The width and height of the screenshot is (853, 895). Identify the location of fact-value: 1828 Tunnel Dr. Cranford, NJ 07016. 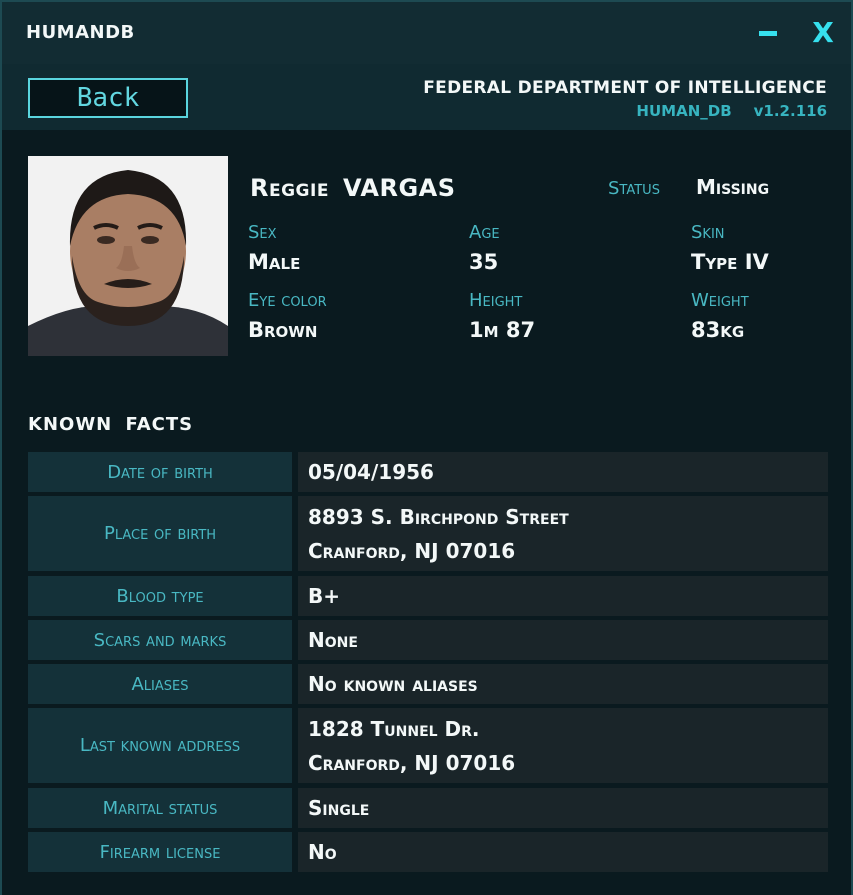
(563, 745).